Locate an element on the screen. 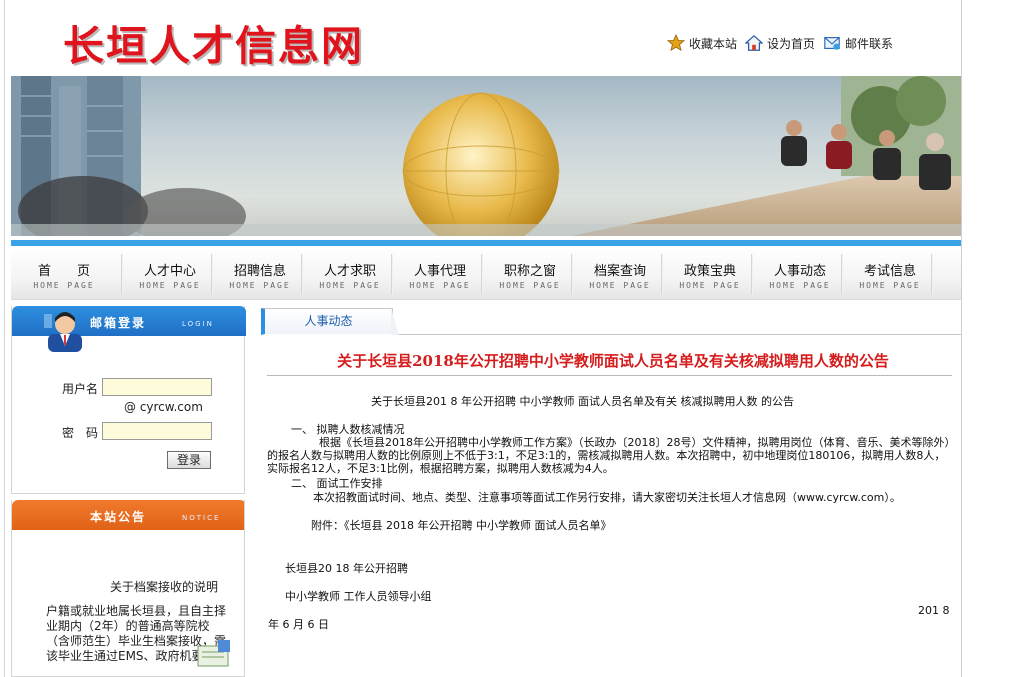 The width and height of the screenshot is (1026, 677). password-label: 密 码 is located at coordinates (80, 433).